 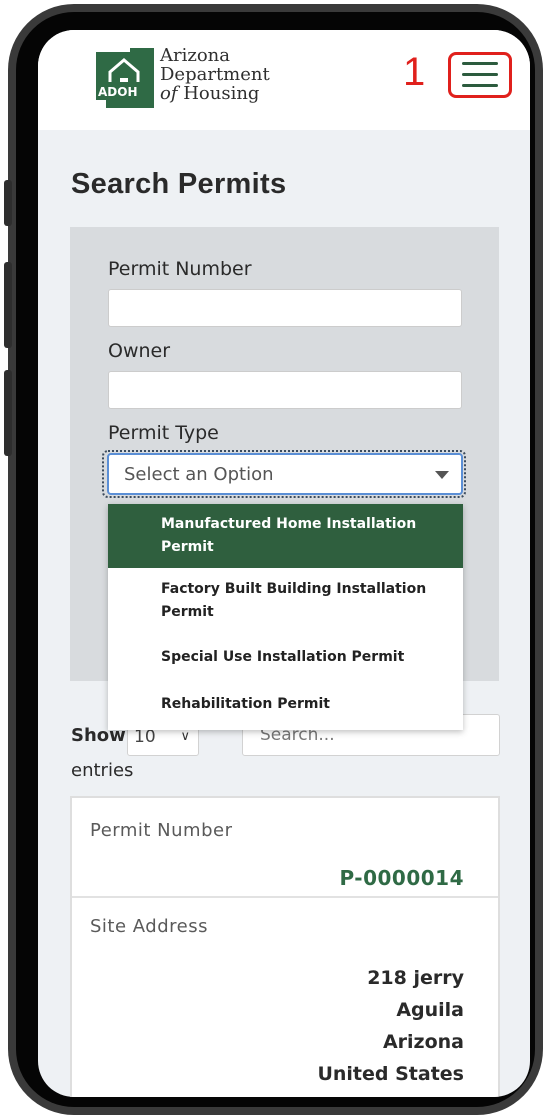 What do you see at coordinates (423, 1042) in the screenshot?
I see `address-line: Arizona` at bounding box center [423, 1042].